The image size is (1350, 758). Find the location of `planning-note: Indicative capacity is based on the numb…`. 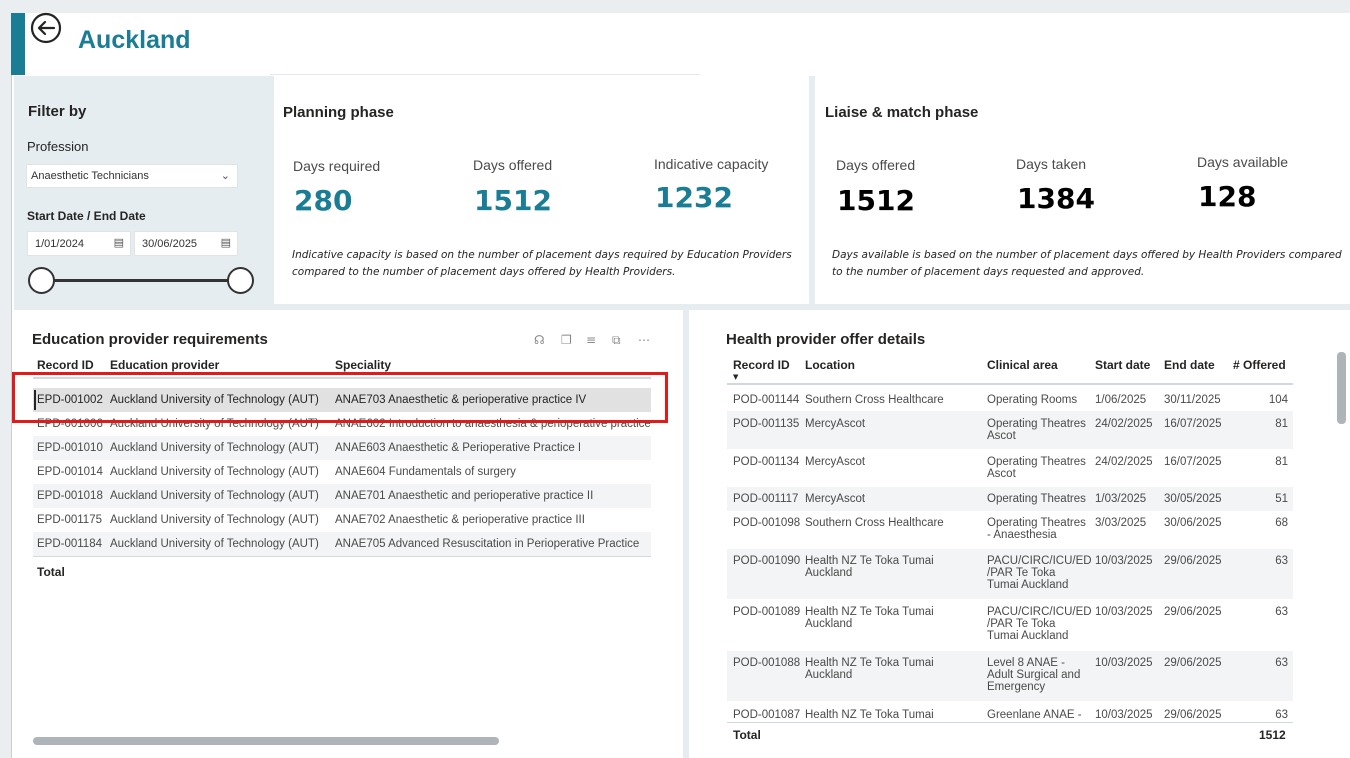

planning-note: Indicative capacity is based on the numb… is located at coordinates (542, 263).